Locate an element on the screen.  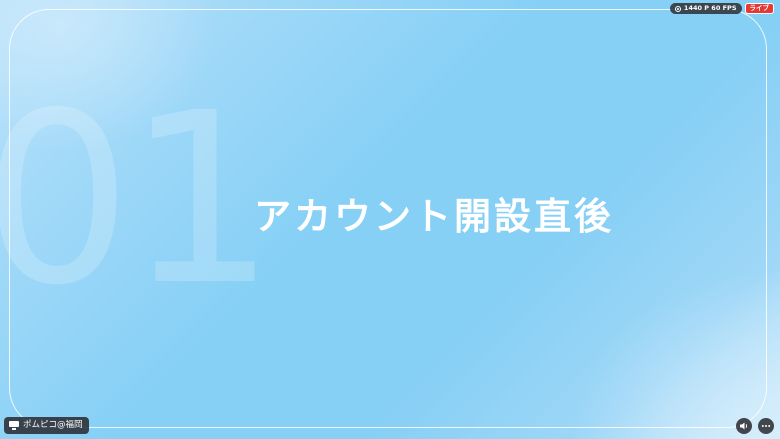
quality-label: 1440 P 60 FPS is located at coordinates (710, 8).